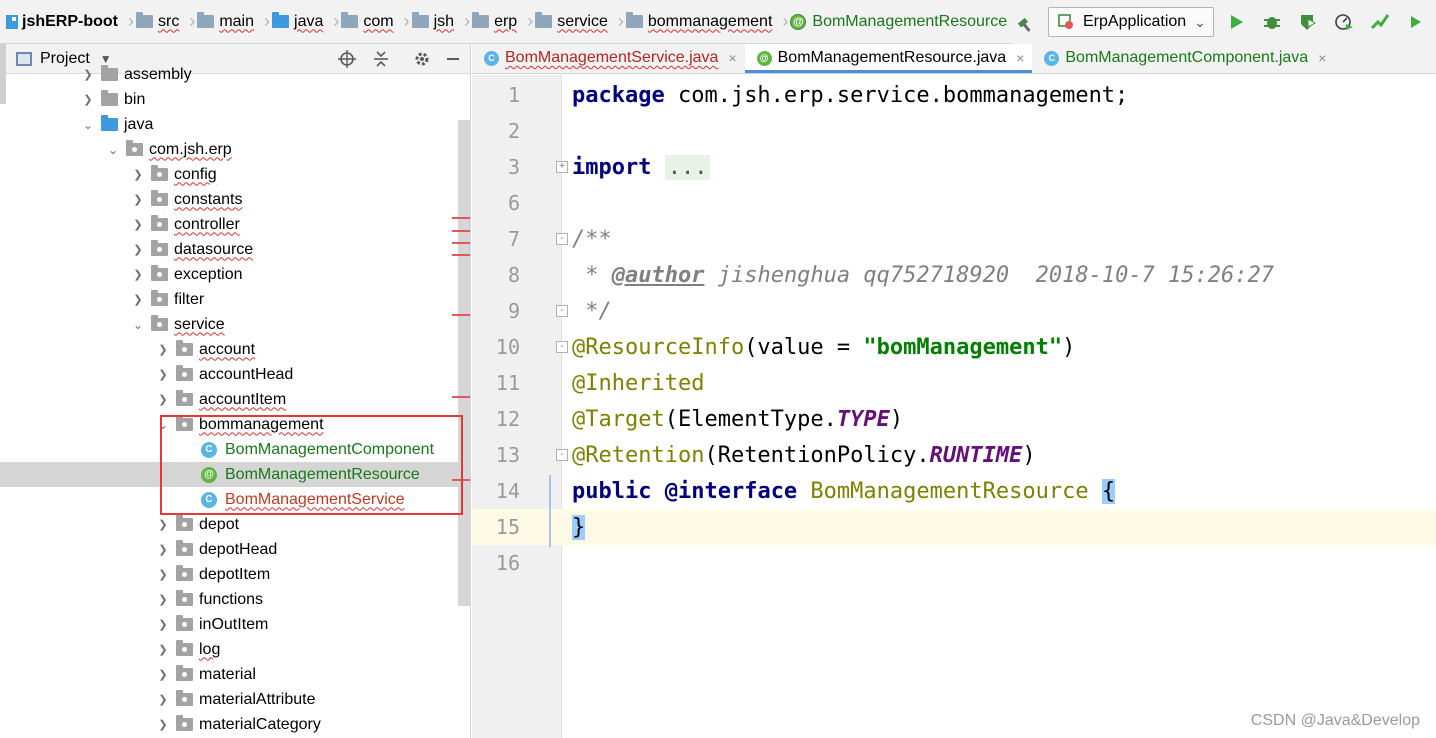 This screenshot has width=1436, height=738. Describe the element at coordinates (243, 399) in the screenshot. I see `tree-item-label: accountItem` at that location.